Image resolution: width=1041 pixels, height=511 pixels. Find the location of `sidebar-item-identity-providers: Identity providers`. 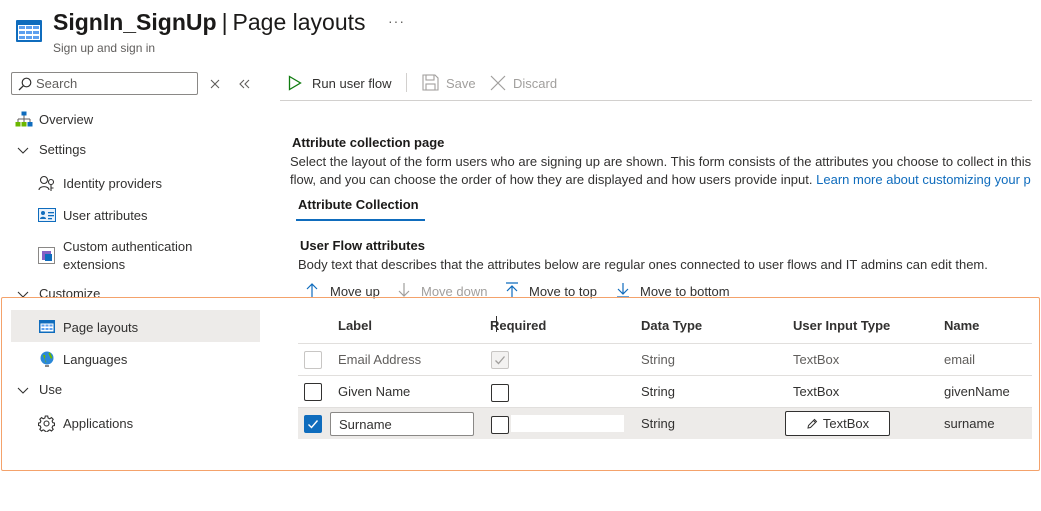

sidebar-item-identity-providers: Identity providers is located at coordinates (112, 183).